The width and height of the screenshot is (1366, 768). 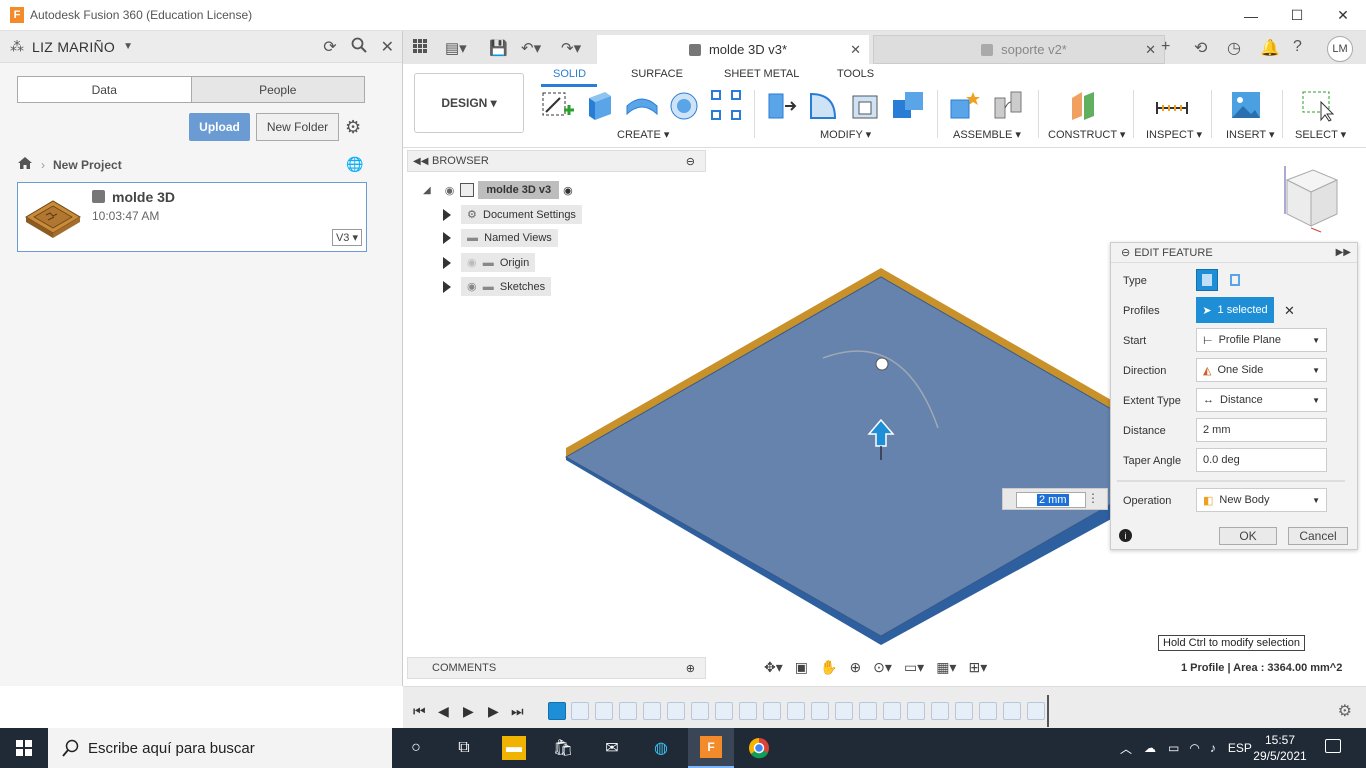 What do you see at coordinates (977, 667) in the screenshot?
I see `viewports-icon: ⊞▾` at bounding box center [977, 667].